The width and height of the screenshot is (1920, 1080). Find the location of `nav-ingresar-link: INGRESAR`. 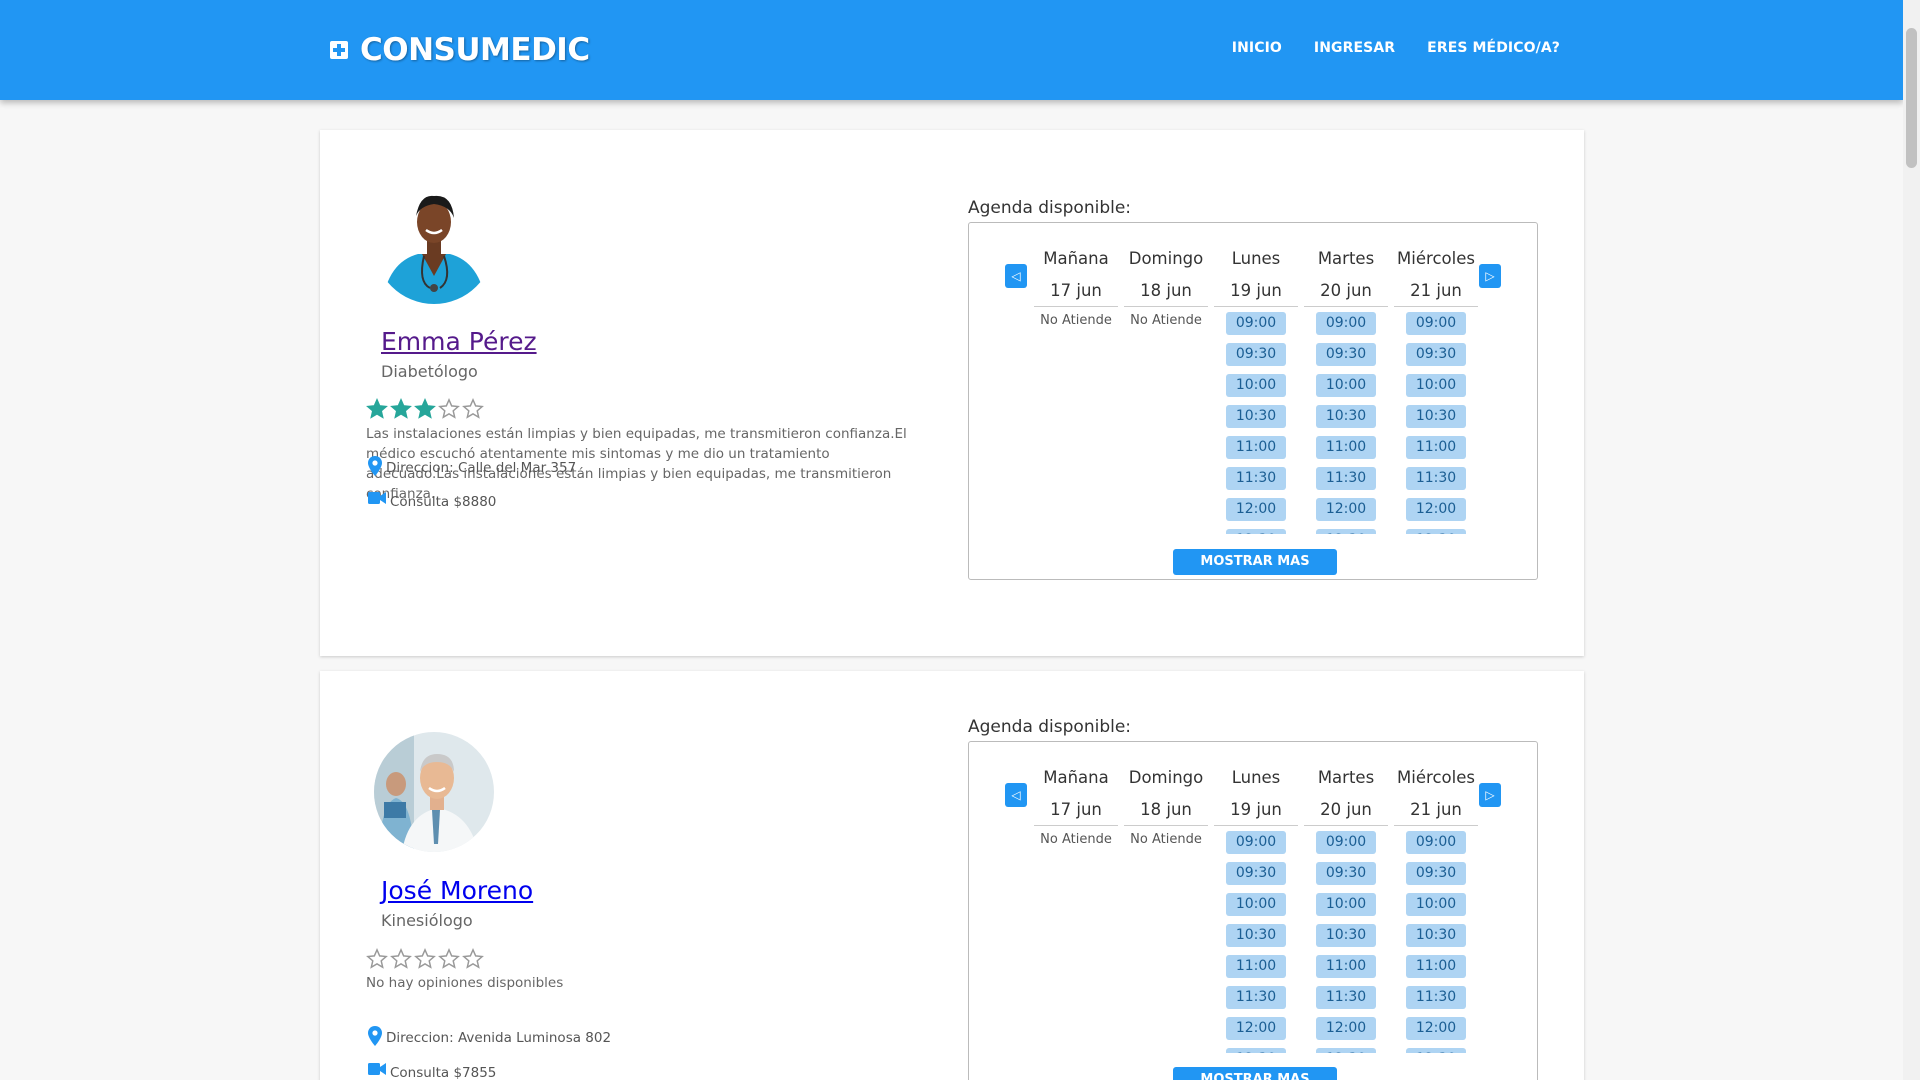

nav-ingresar-link: INGRESAR is located at coordinates (1354, 48).